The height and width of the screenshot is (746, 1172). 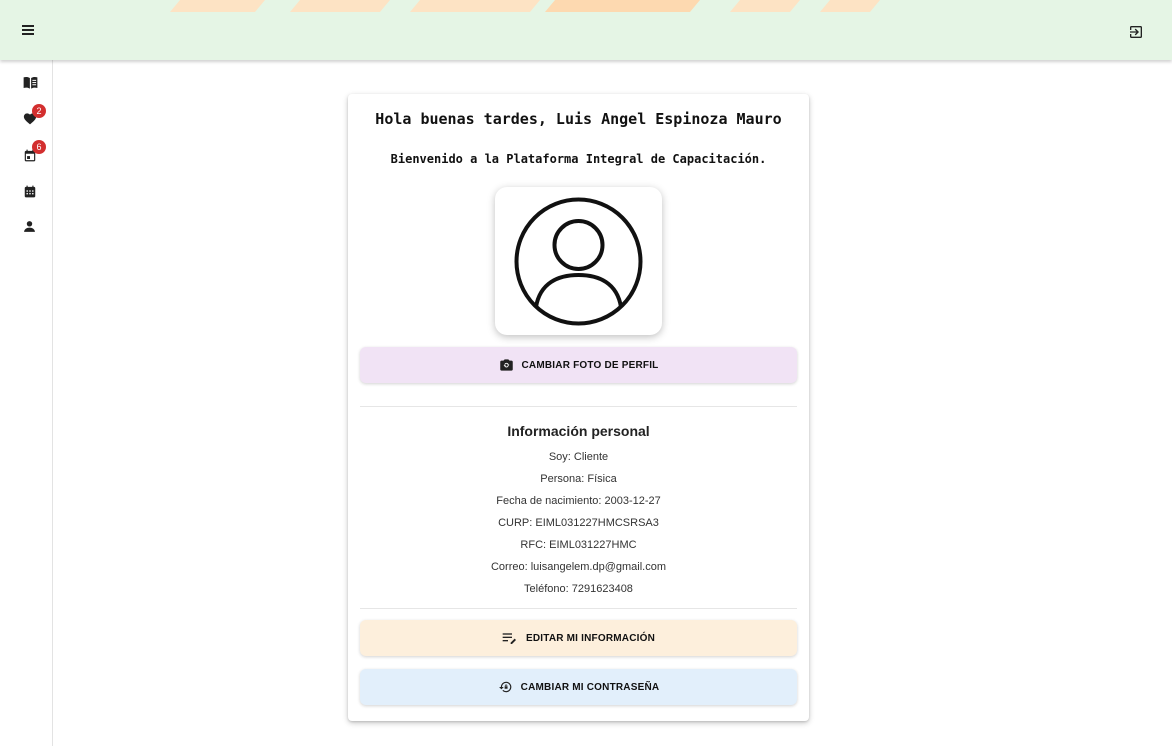 I want to click on sidebar-item-profile, so click(x=31, y=228).